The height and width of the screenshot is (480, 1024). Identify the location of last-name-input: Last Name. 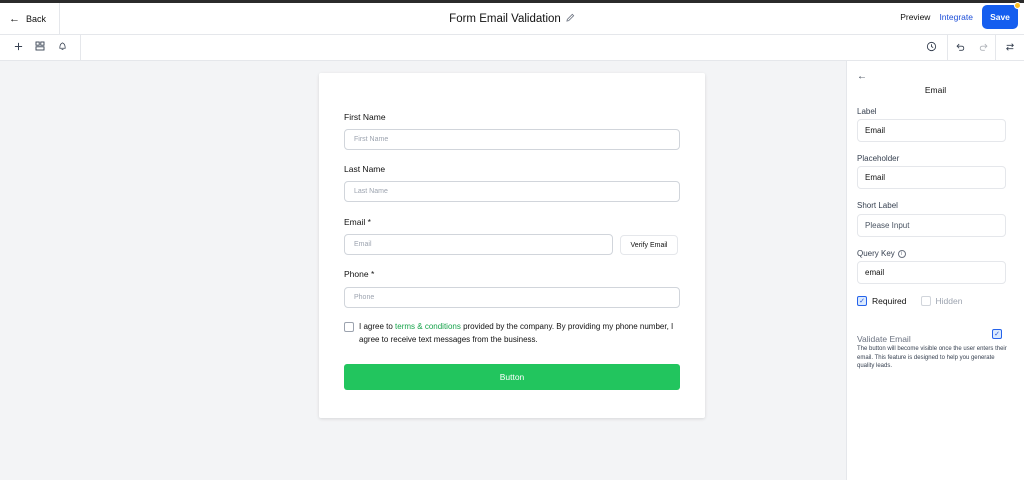
(512, 191).